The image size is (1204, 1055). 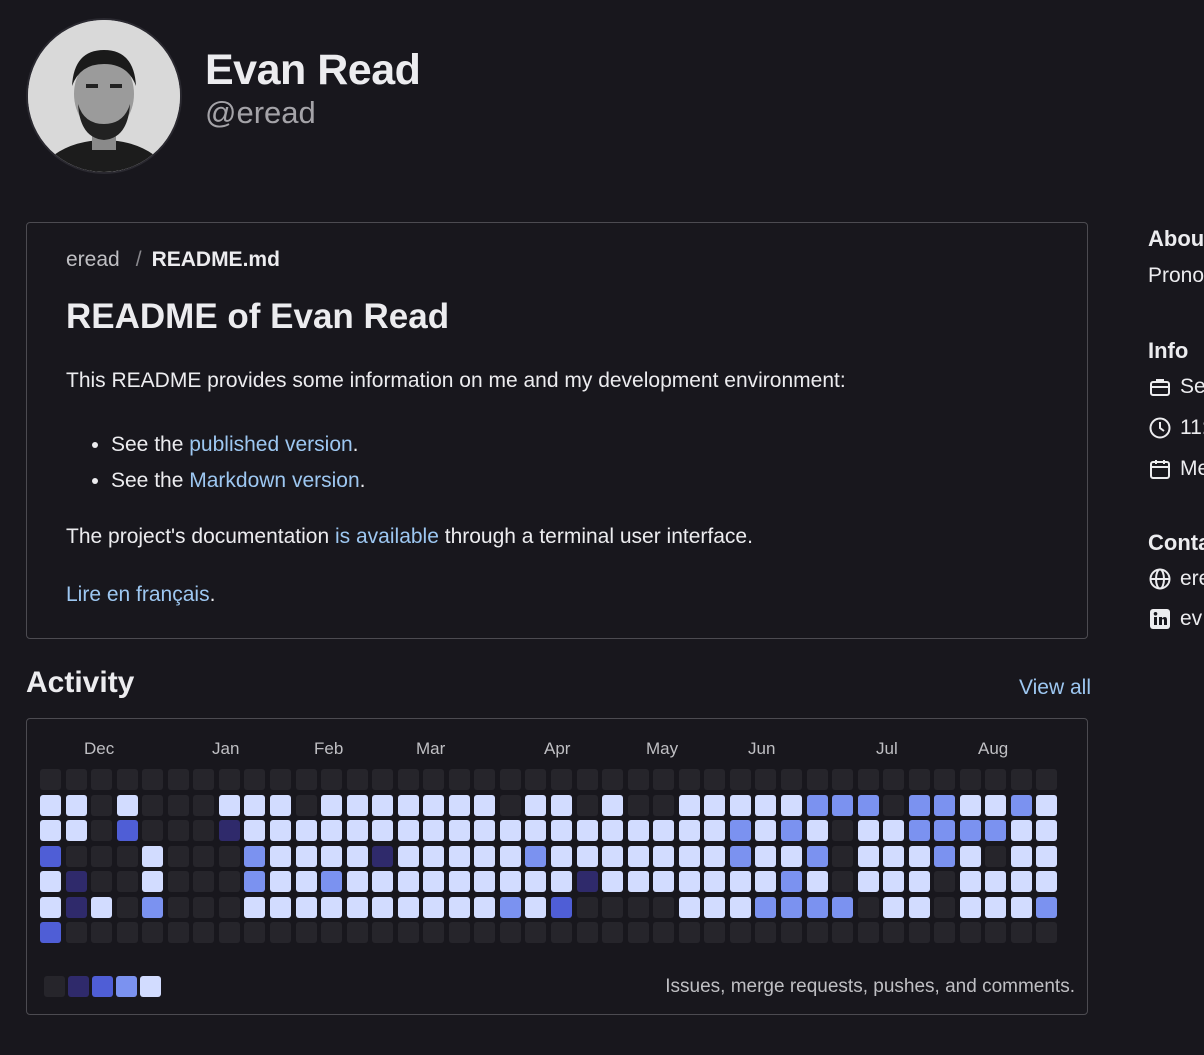 What do you see at coordinates (1176, 579) in the screenshot?
I see `contact-item: ere` at bounding box center [1176, 579].